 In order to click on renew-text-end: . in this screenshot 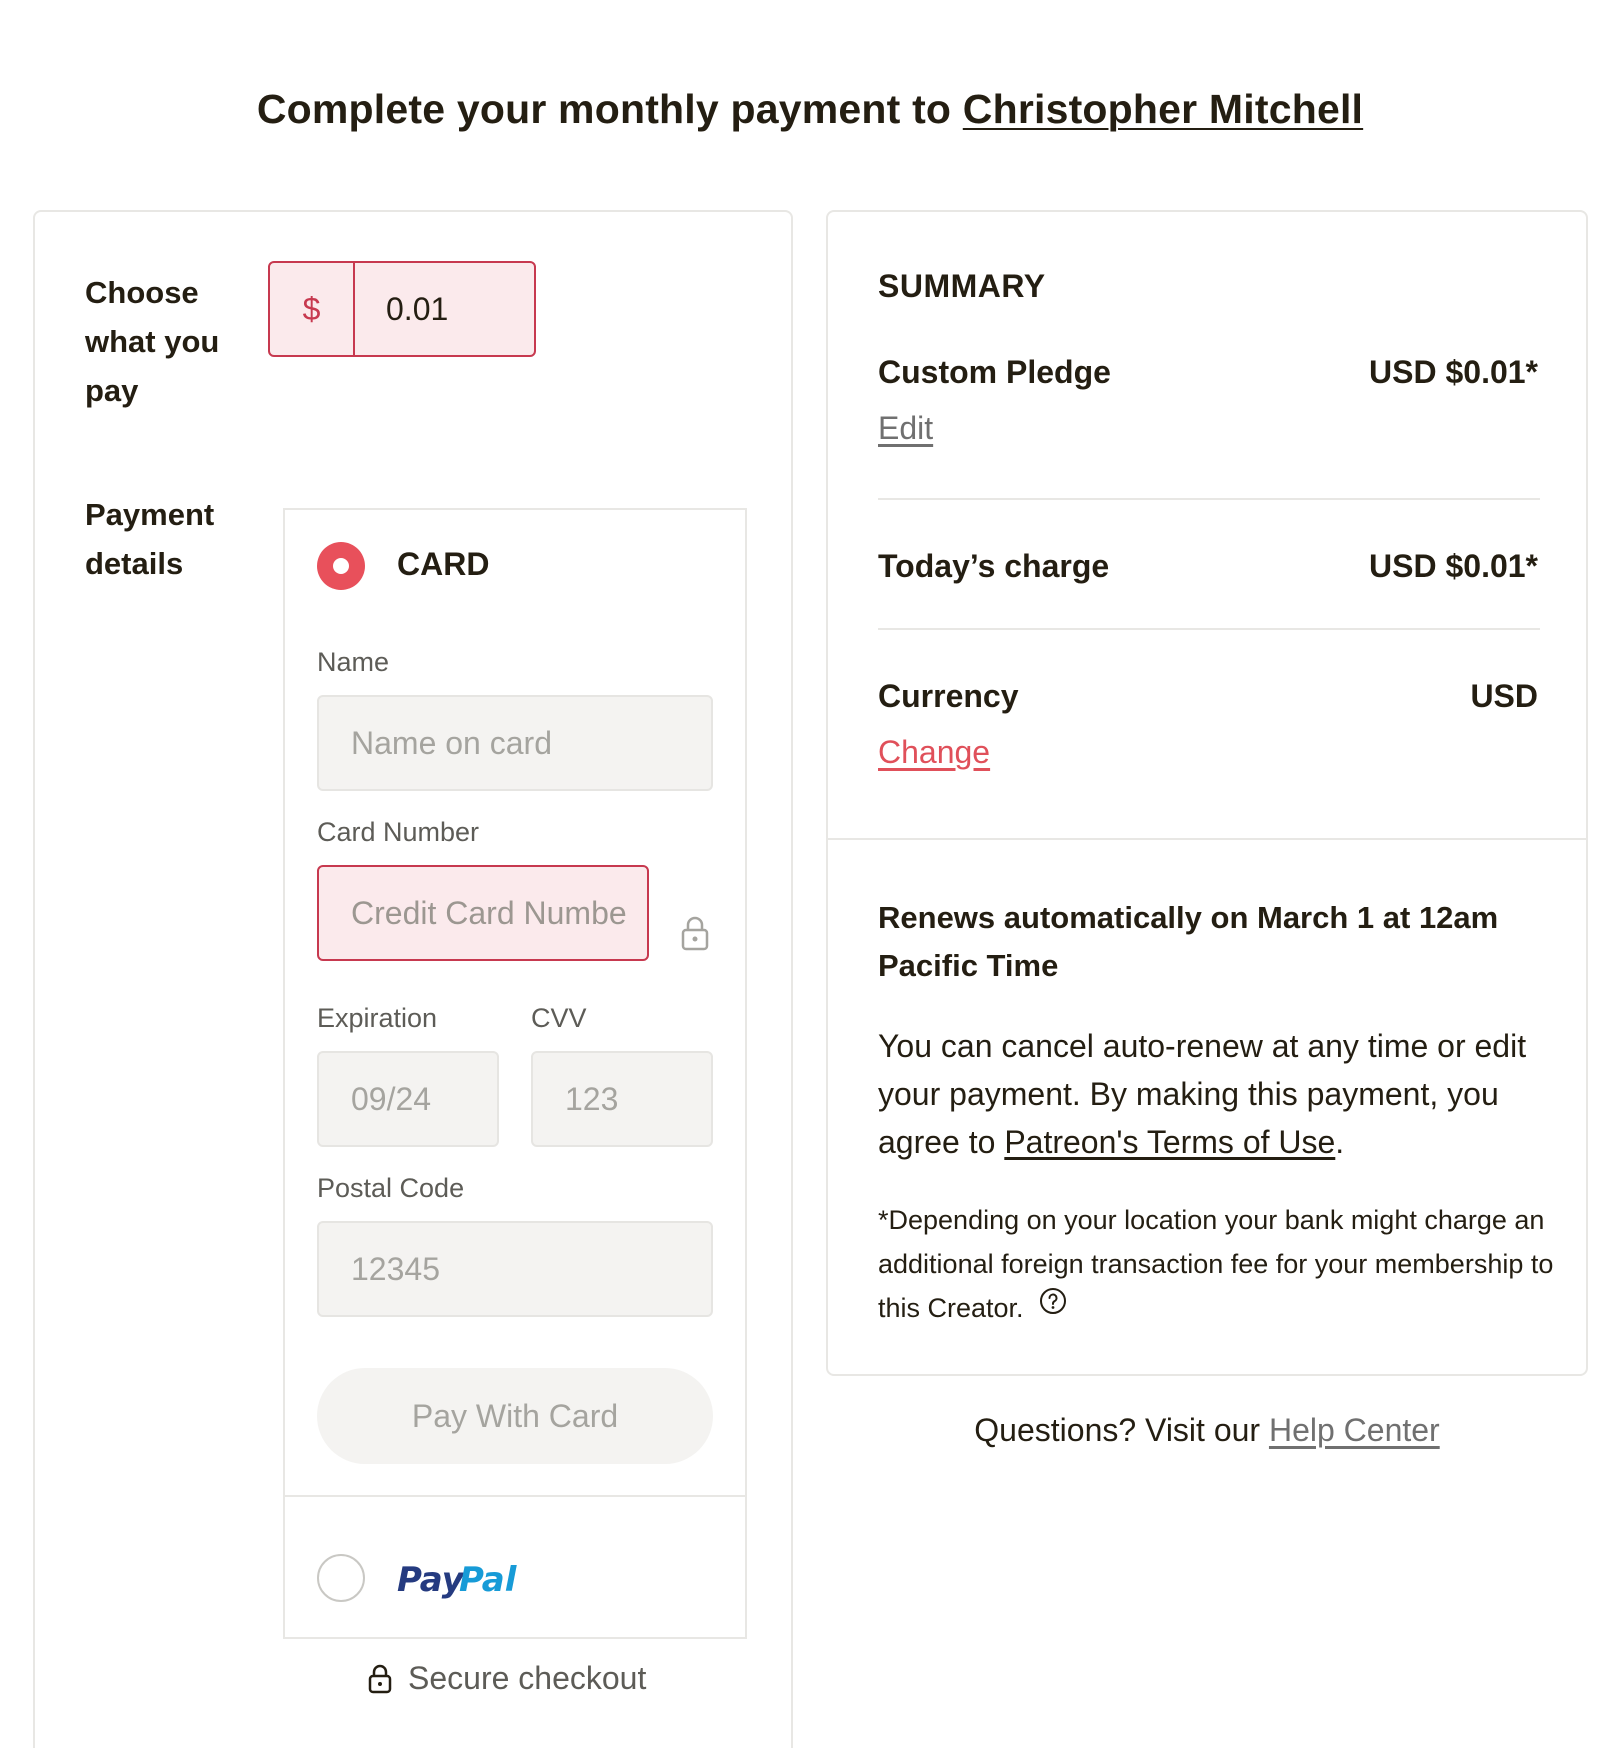, I will do `click(1340, 1142)`.